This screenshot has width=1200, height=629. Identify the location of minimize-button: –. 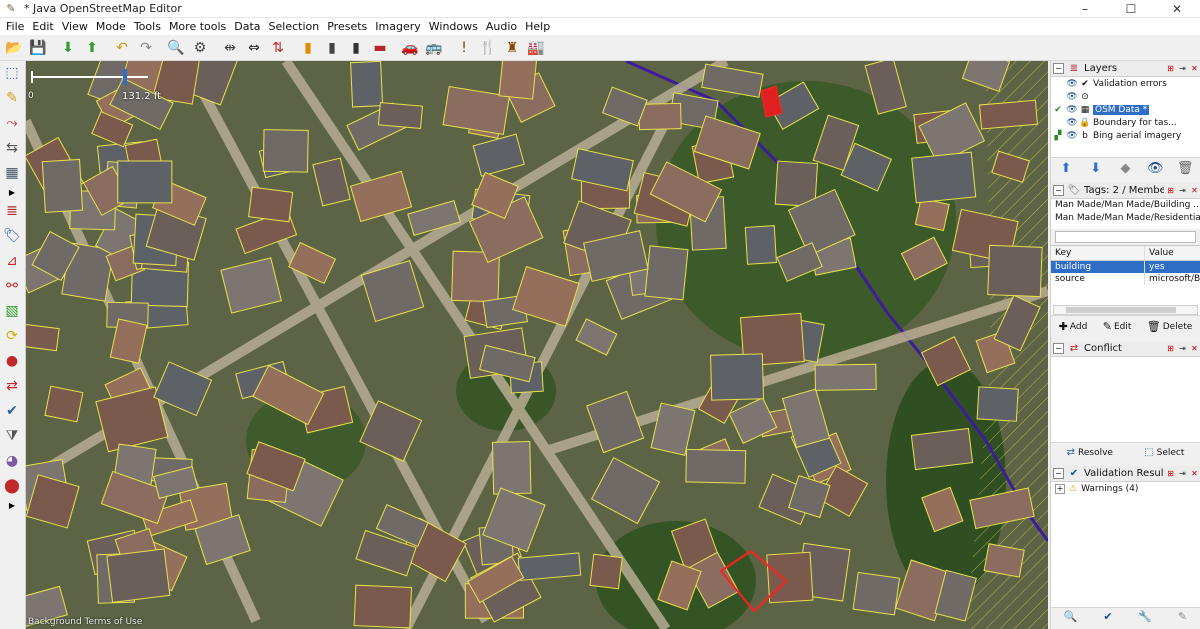
(1085, 9).